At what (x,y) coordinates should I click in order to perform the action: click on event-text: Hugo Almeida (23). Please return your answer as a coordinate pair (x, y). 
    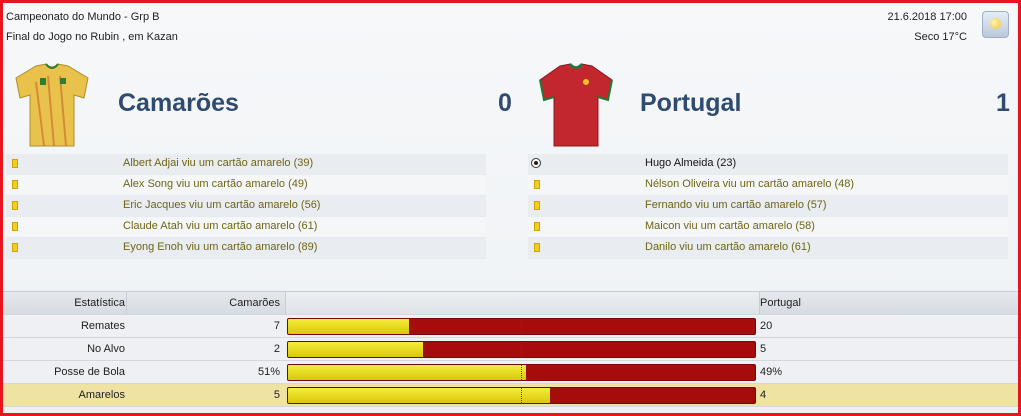
    Looking at the image, I should click on (690, 163).